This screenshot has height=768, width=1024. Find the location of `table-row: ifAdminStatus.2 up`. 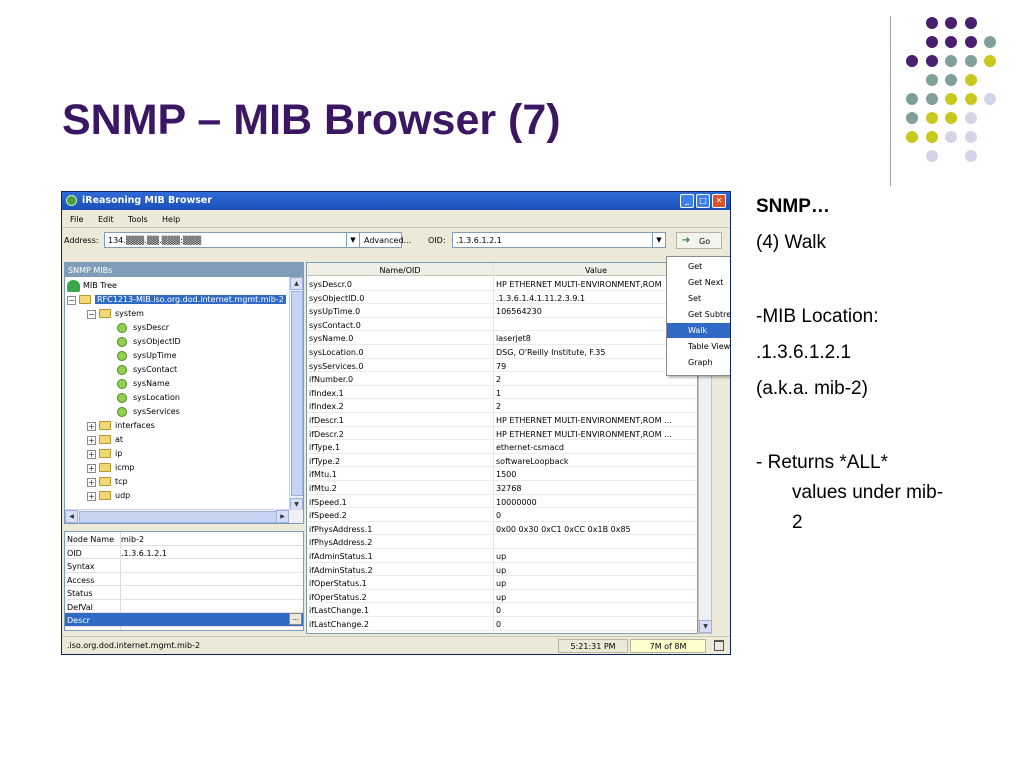

table-row: ifAdminStatus.2 up is located at coordinates (502, 570).